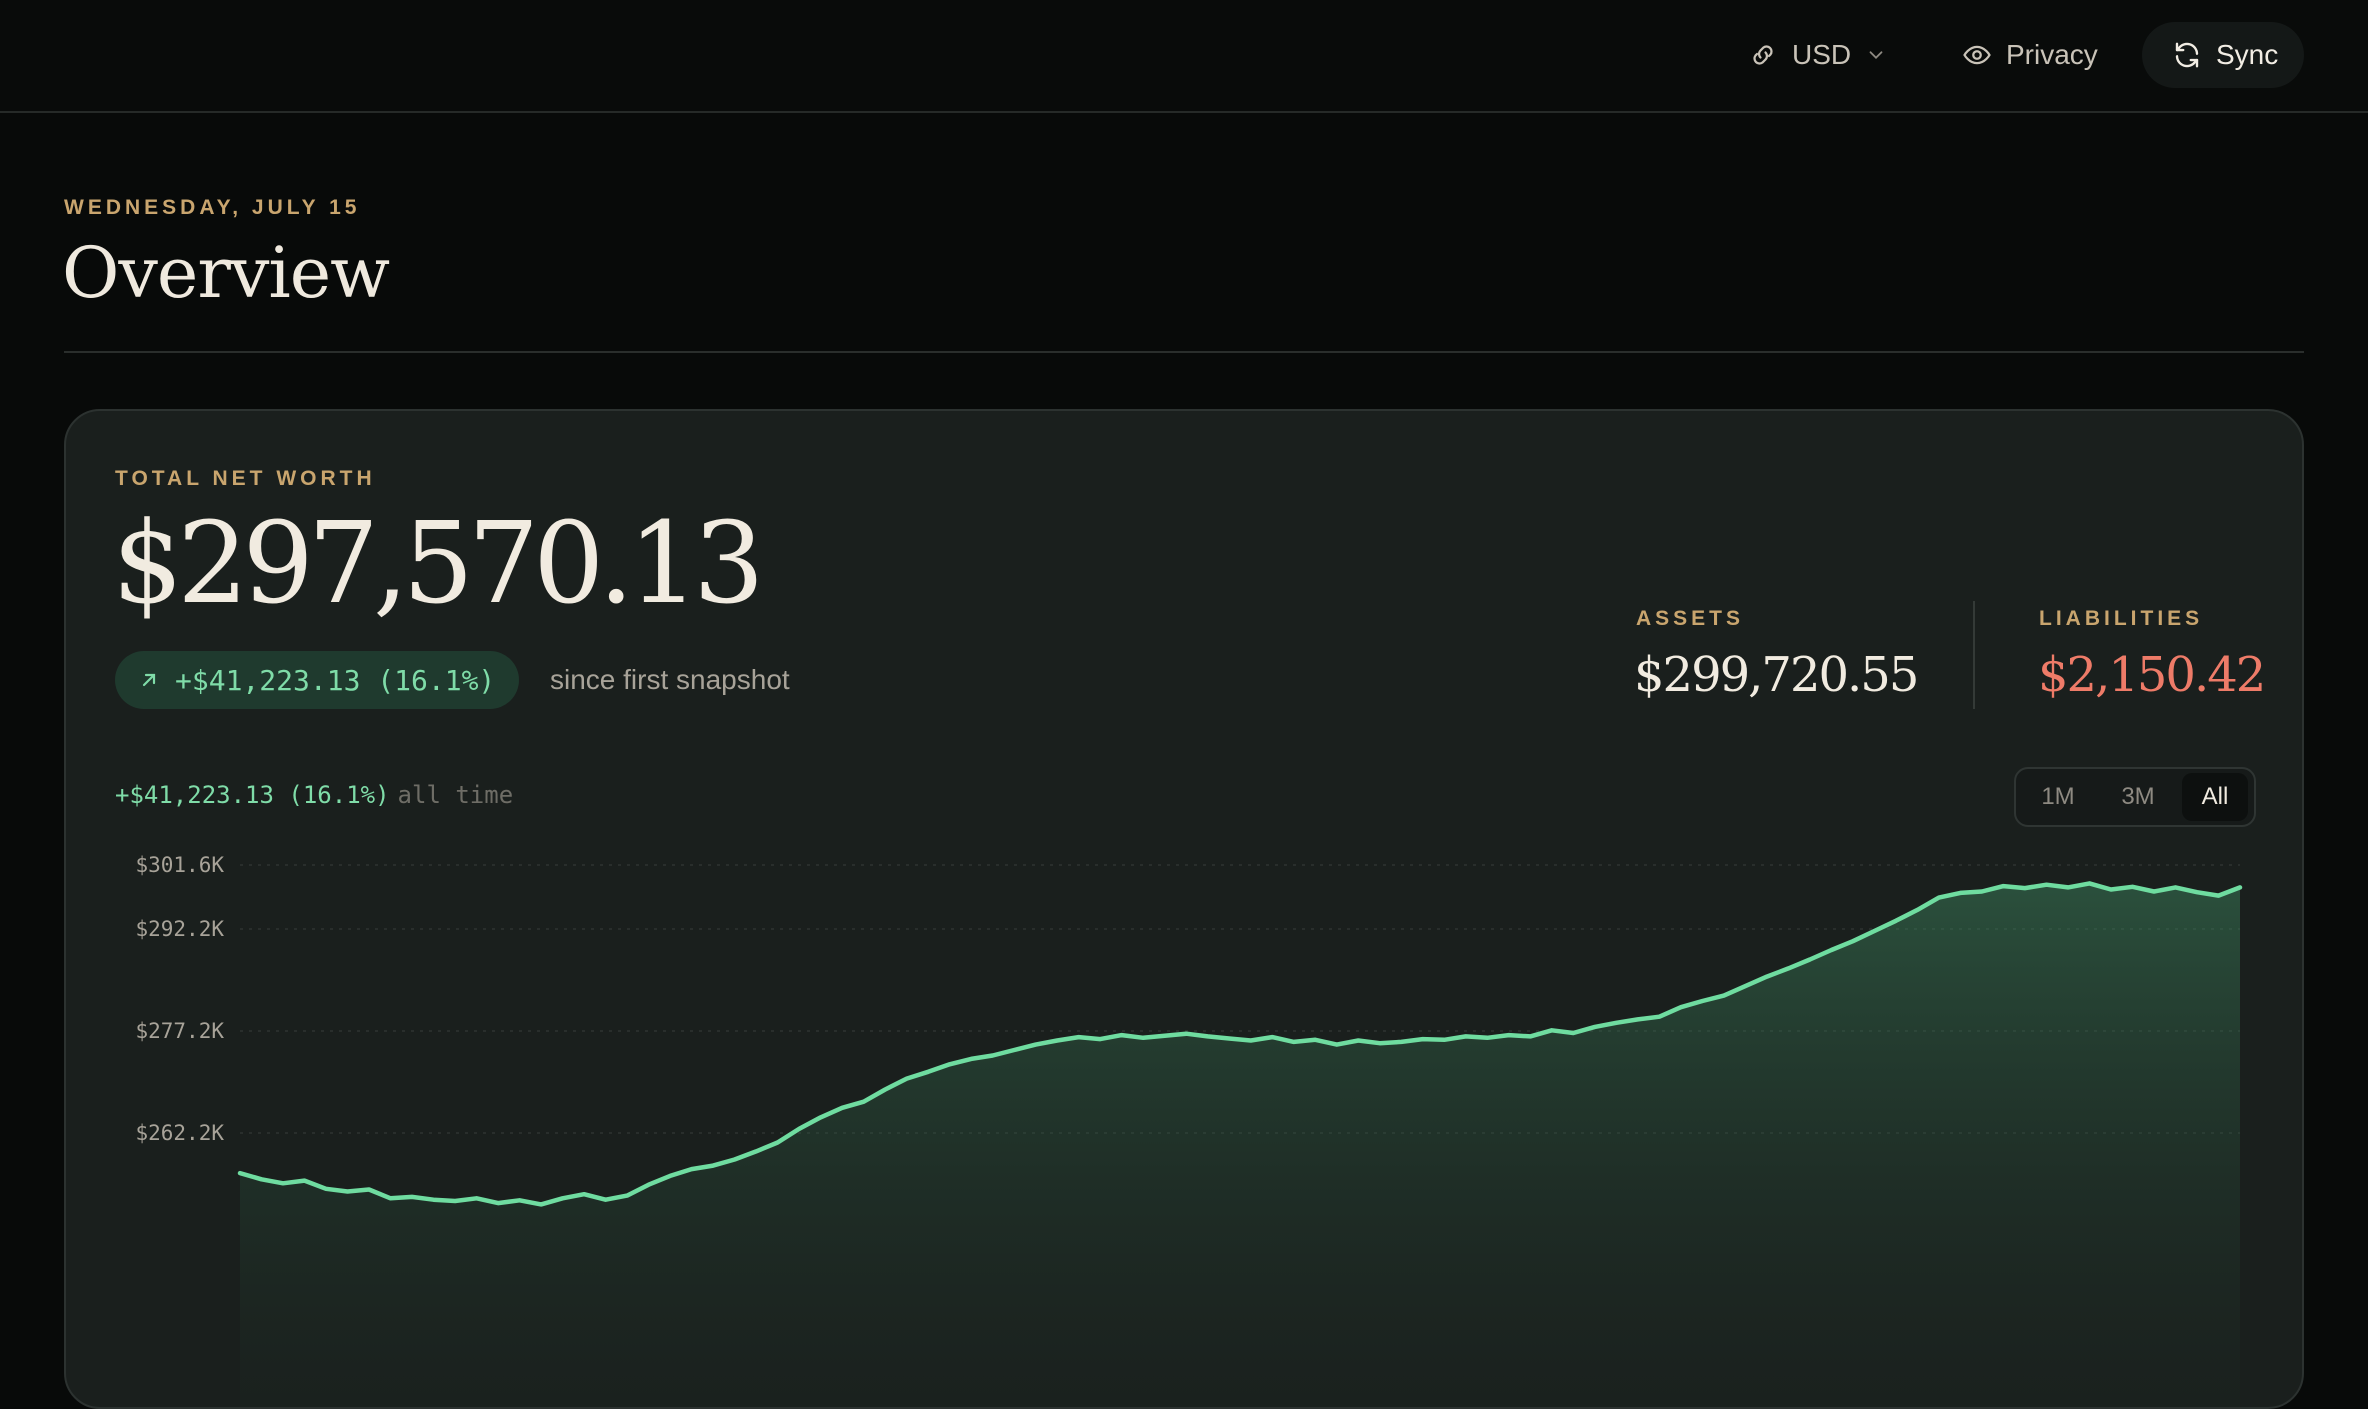  I want to click on net-worth-value: $297,570.13, so click(438, 564).